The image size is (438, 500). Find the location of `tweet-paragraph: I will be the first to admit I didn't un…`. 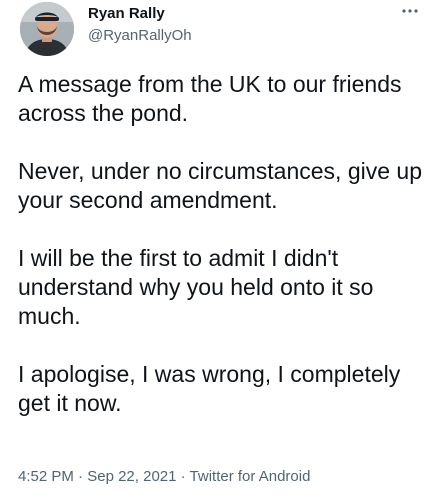

tweet-paragraph: I will be the first to admit I didn't un… is located at coordinates (196, 287).